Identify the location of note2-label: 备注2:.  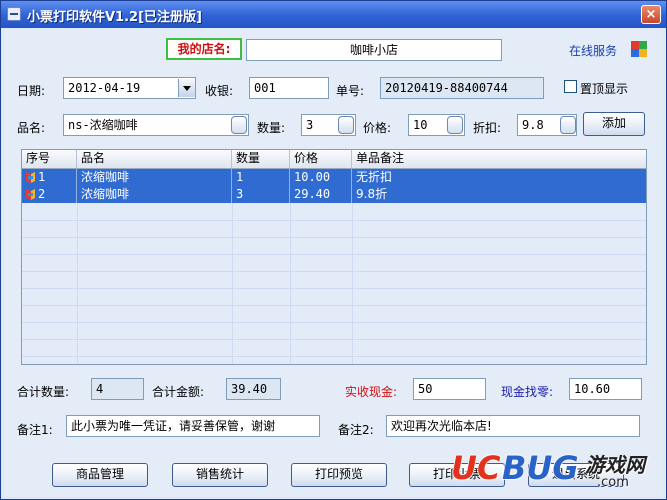
(356, 430).